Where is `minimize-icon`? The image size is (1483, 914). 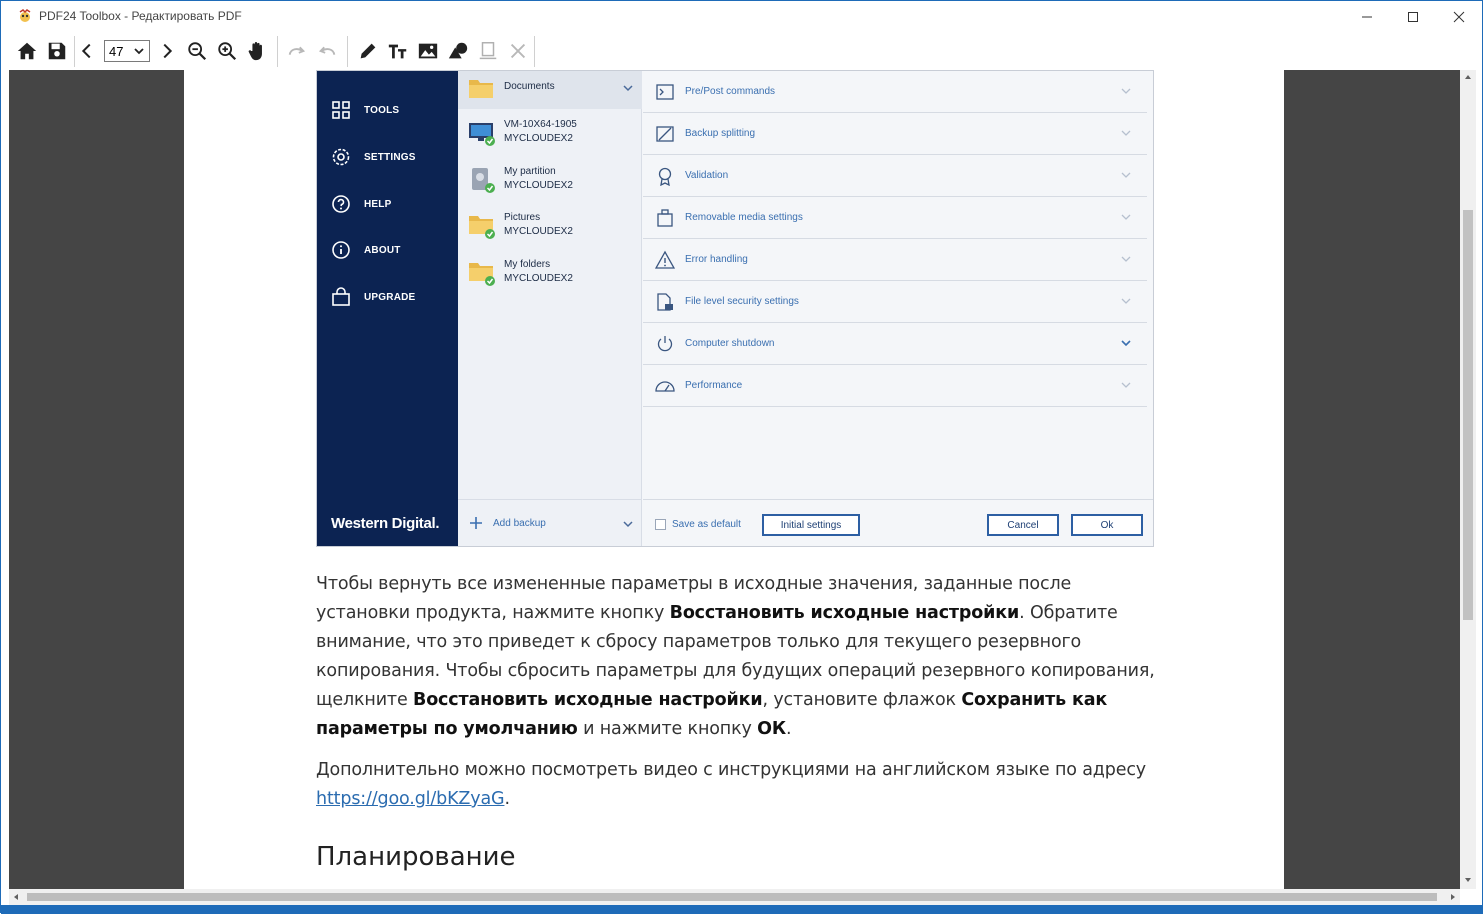 minimize-icon is located at coordinates (1367, 16).